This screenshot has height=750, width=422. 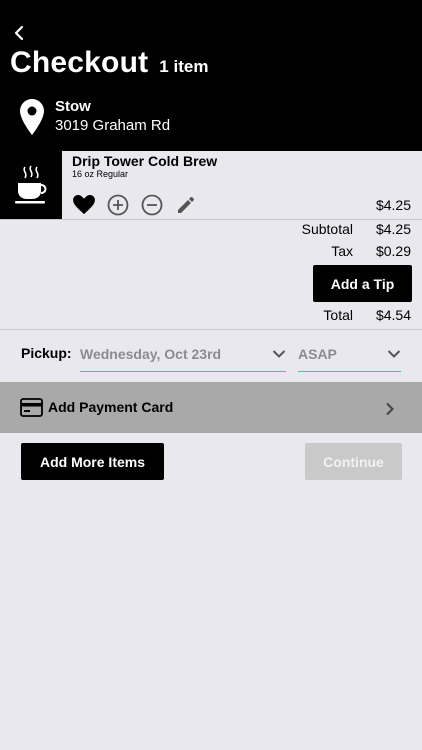 What do you see at coordinates (145, 161) in the screenshot?
I see `item-name: Drip Tower Cold Brew` at bounding box center [145, 161].